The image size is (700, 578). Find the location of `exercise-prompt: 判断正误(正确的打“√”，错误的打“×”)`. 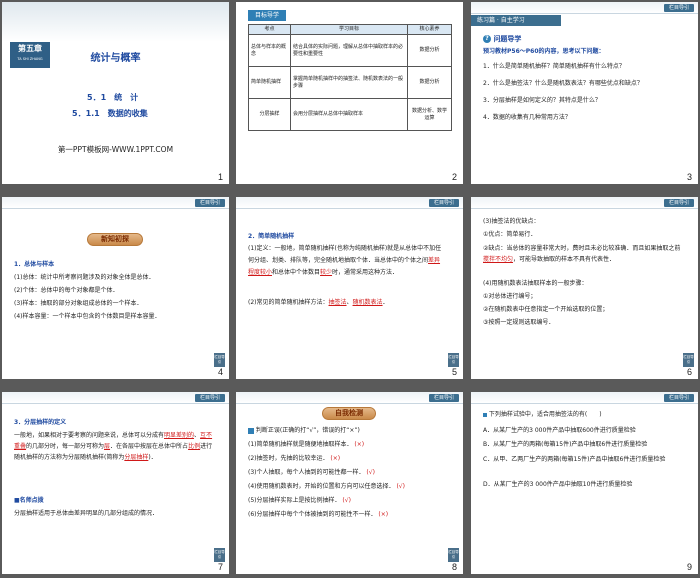

exercise-prompt: 判断正误(正确的打“√”，错误的打“×”) is located at coordinates (304, 430).